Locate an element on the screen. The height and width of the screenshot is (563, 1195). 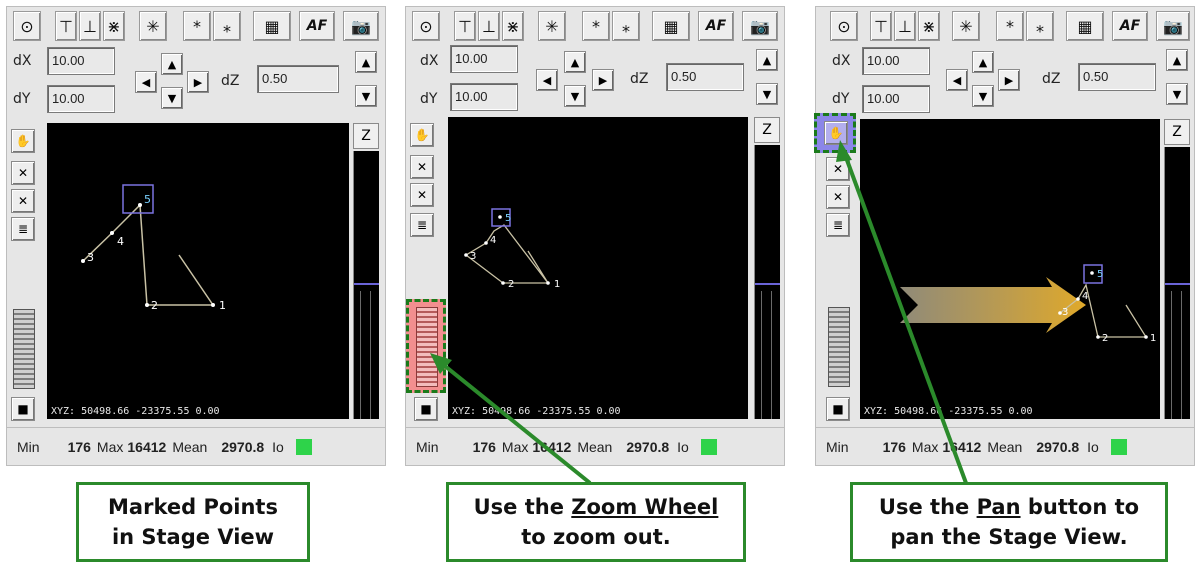
caption-zoom-wheel: Use the Zoom Wheel to zoom out. is located at coordinates (596, 522).